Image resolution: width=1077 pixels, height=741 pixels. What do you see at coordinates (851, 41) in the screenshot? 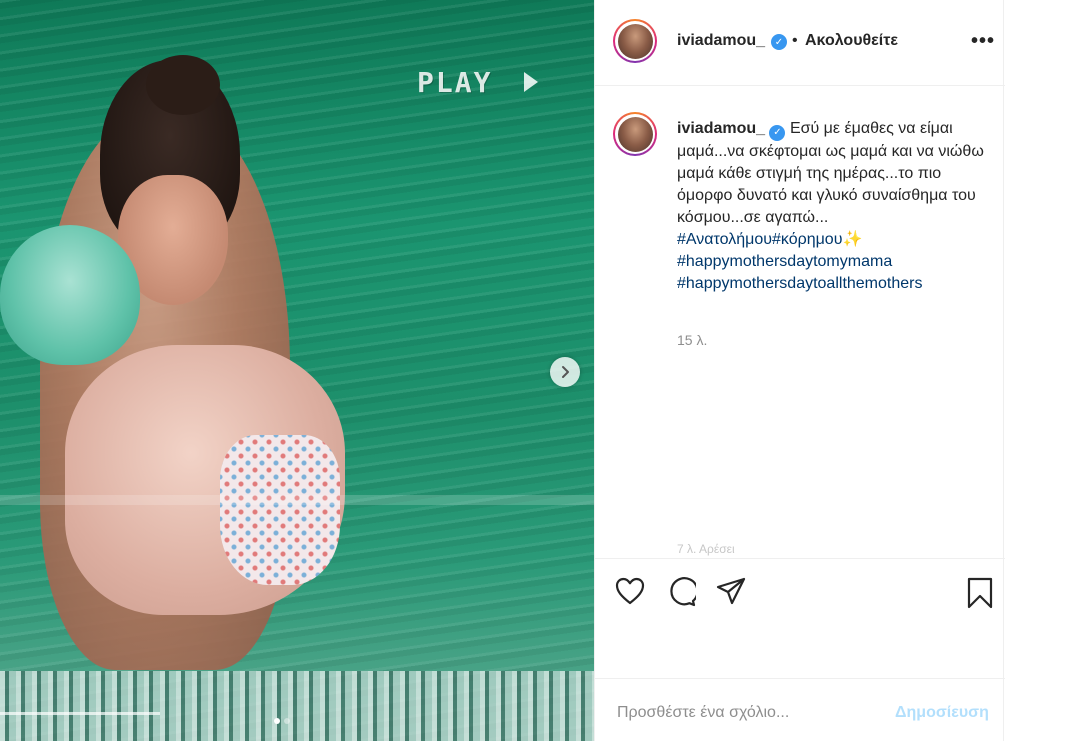
I see `following-button: Ακολουθείτε` at bounding box center [851, 41].